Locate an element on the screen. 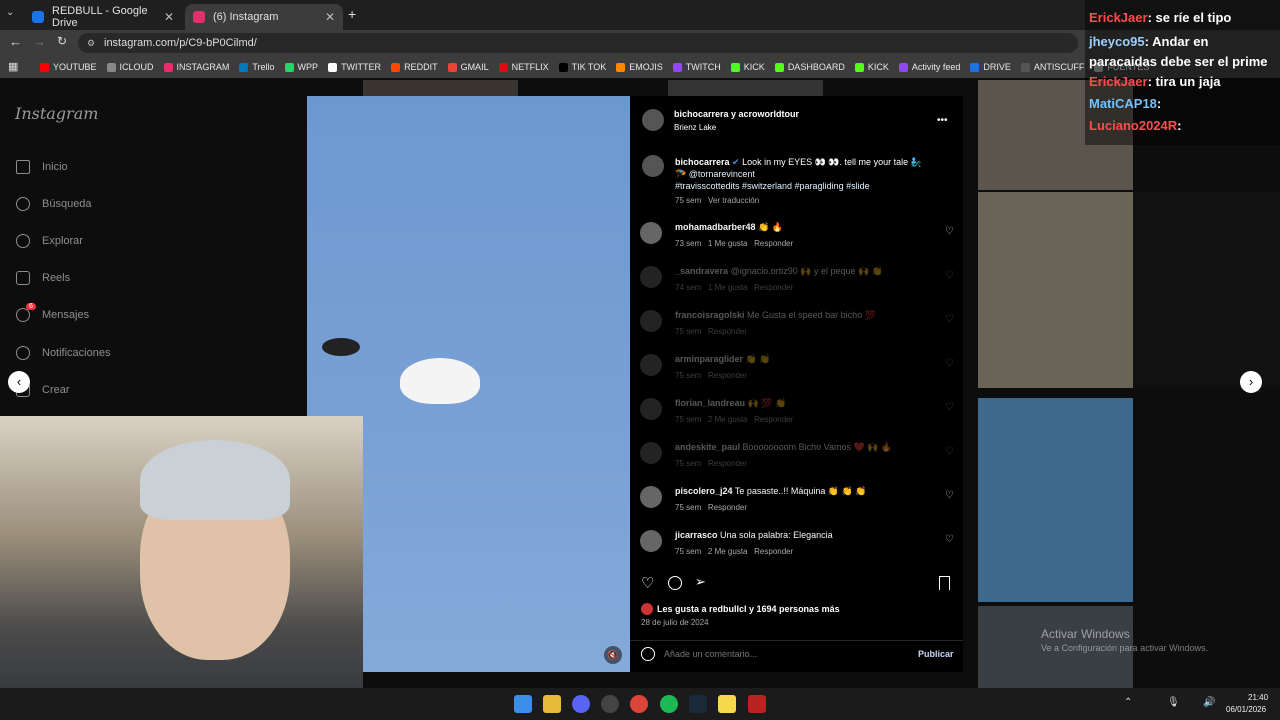 The width and height of the screenshot is (1280, 720). obs-icon is located at coordinates (610, 704).